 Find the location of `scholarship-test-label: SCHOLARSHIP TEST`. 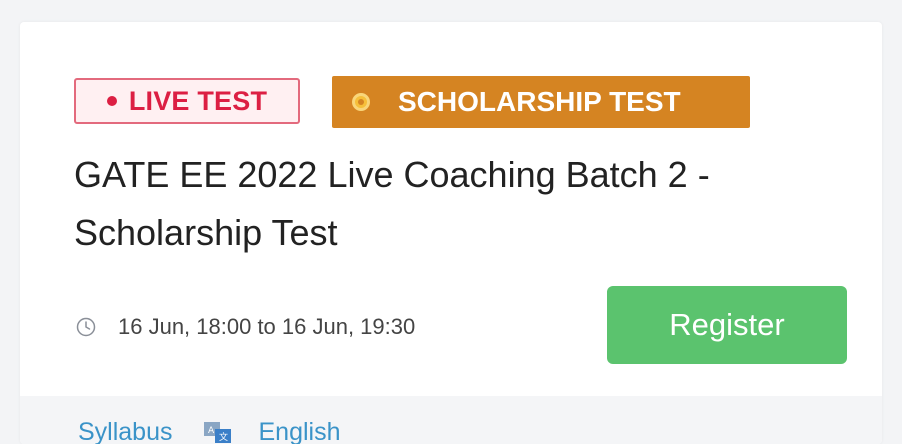

scholarship-test-label: SCHOLARSHIP TEST is located at coordinates (539, 101).